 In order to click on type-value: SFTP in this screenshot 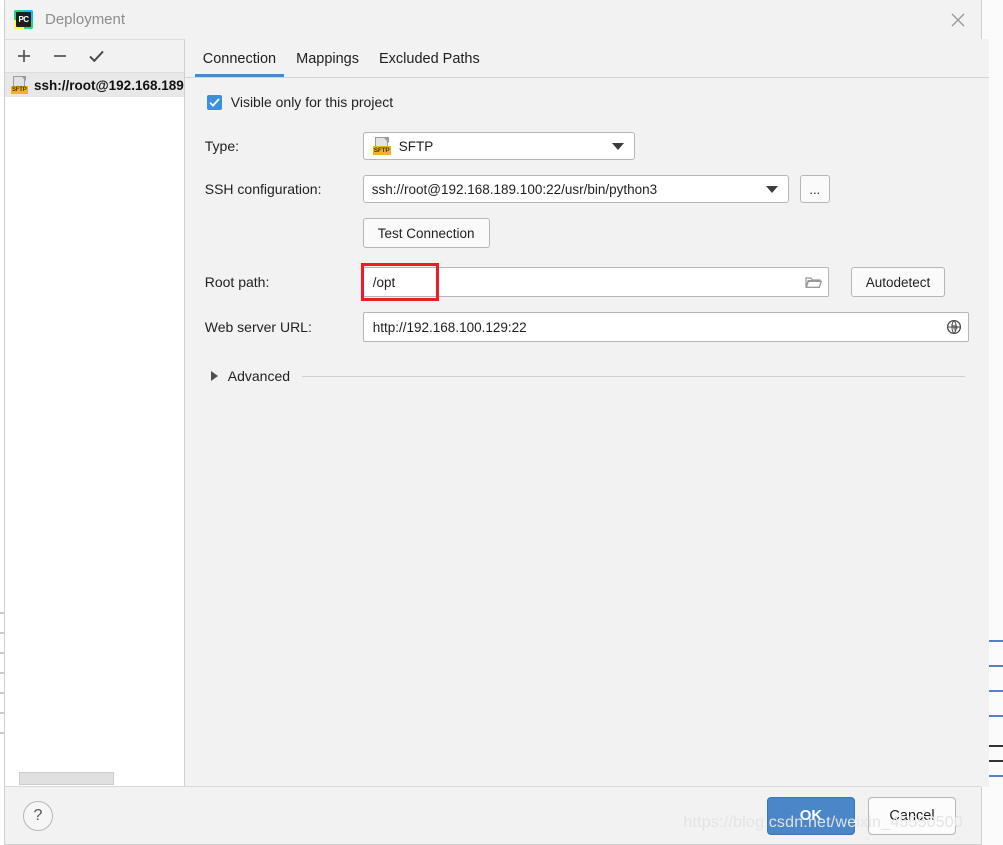, I will do `click(416, 146)`.